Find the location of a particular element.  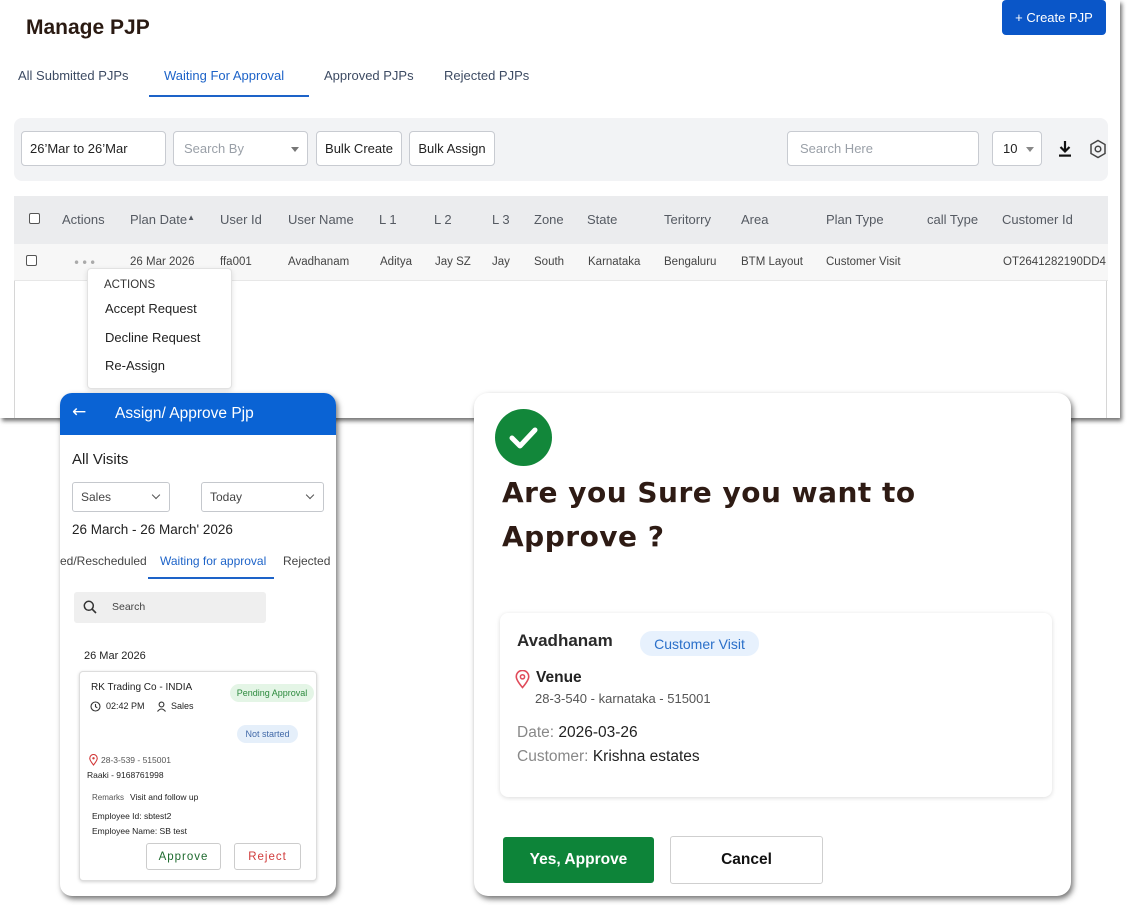

mobile-app-bar: ← Assign/ Approve Pjp is located at coordinates (198, 414).